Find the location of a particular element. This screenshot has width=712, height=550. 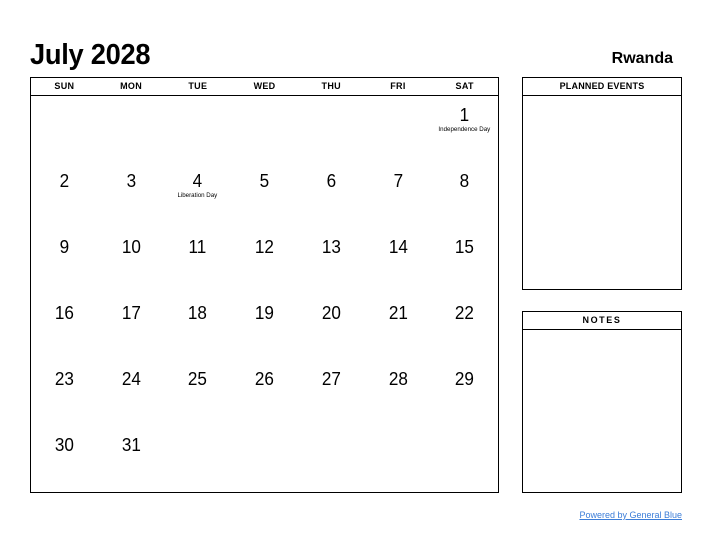

weekday-header-tue: TUE is located at coordinates (198, 86).